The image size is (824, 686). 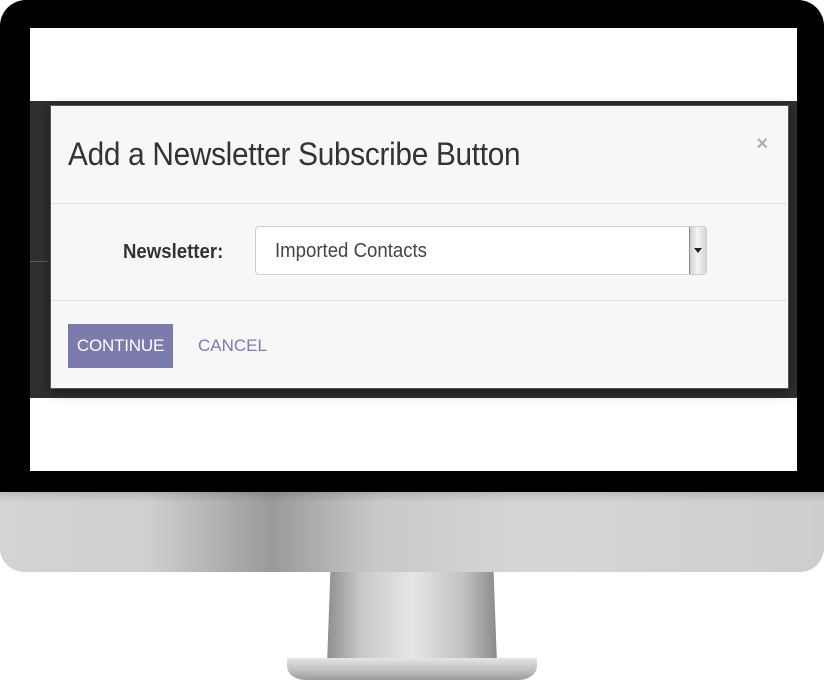 I want to click on monitor-chin-shade, so click(x=412, y=497).